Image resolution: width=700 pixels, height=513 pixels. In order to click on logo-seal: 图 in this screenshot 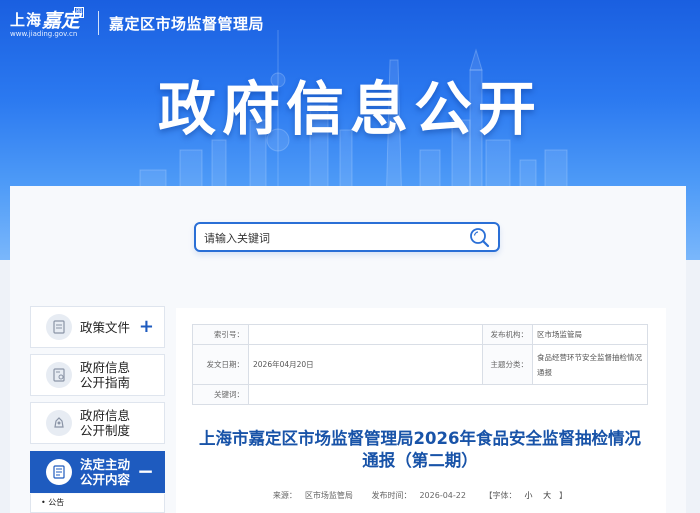, I will do `click(79, 12)`.